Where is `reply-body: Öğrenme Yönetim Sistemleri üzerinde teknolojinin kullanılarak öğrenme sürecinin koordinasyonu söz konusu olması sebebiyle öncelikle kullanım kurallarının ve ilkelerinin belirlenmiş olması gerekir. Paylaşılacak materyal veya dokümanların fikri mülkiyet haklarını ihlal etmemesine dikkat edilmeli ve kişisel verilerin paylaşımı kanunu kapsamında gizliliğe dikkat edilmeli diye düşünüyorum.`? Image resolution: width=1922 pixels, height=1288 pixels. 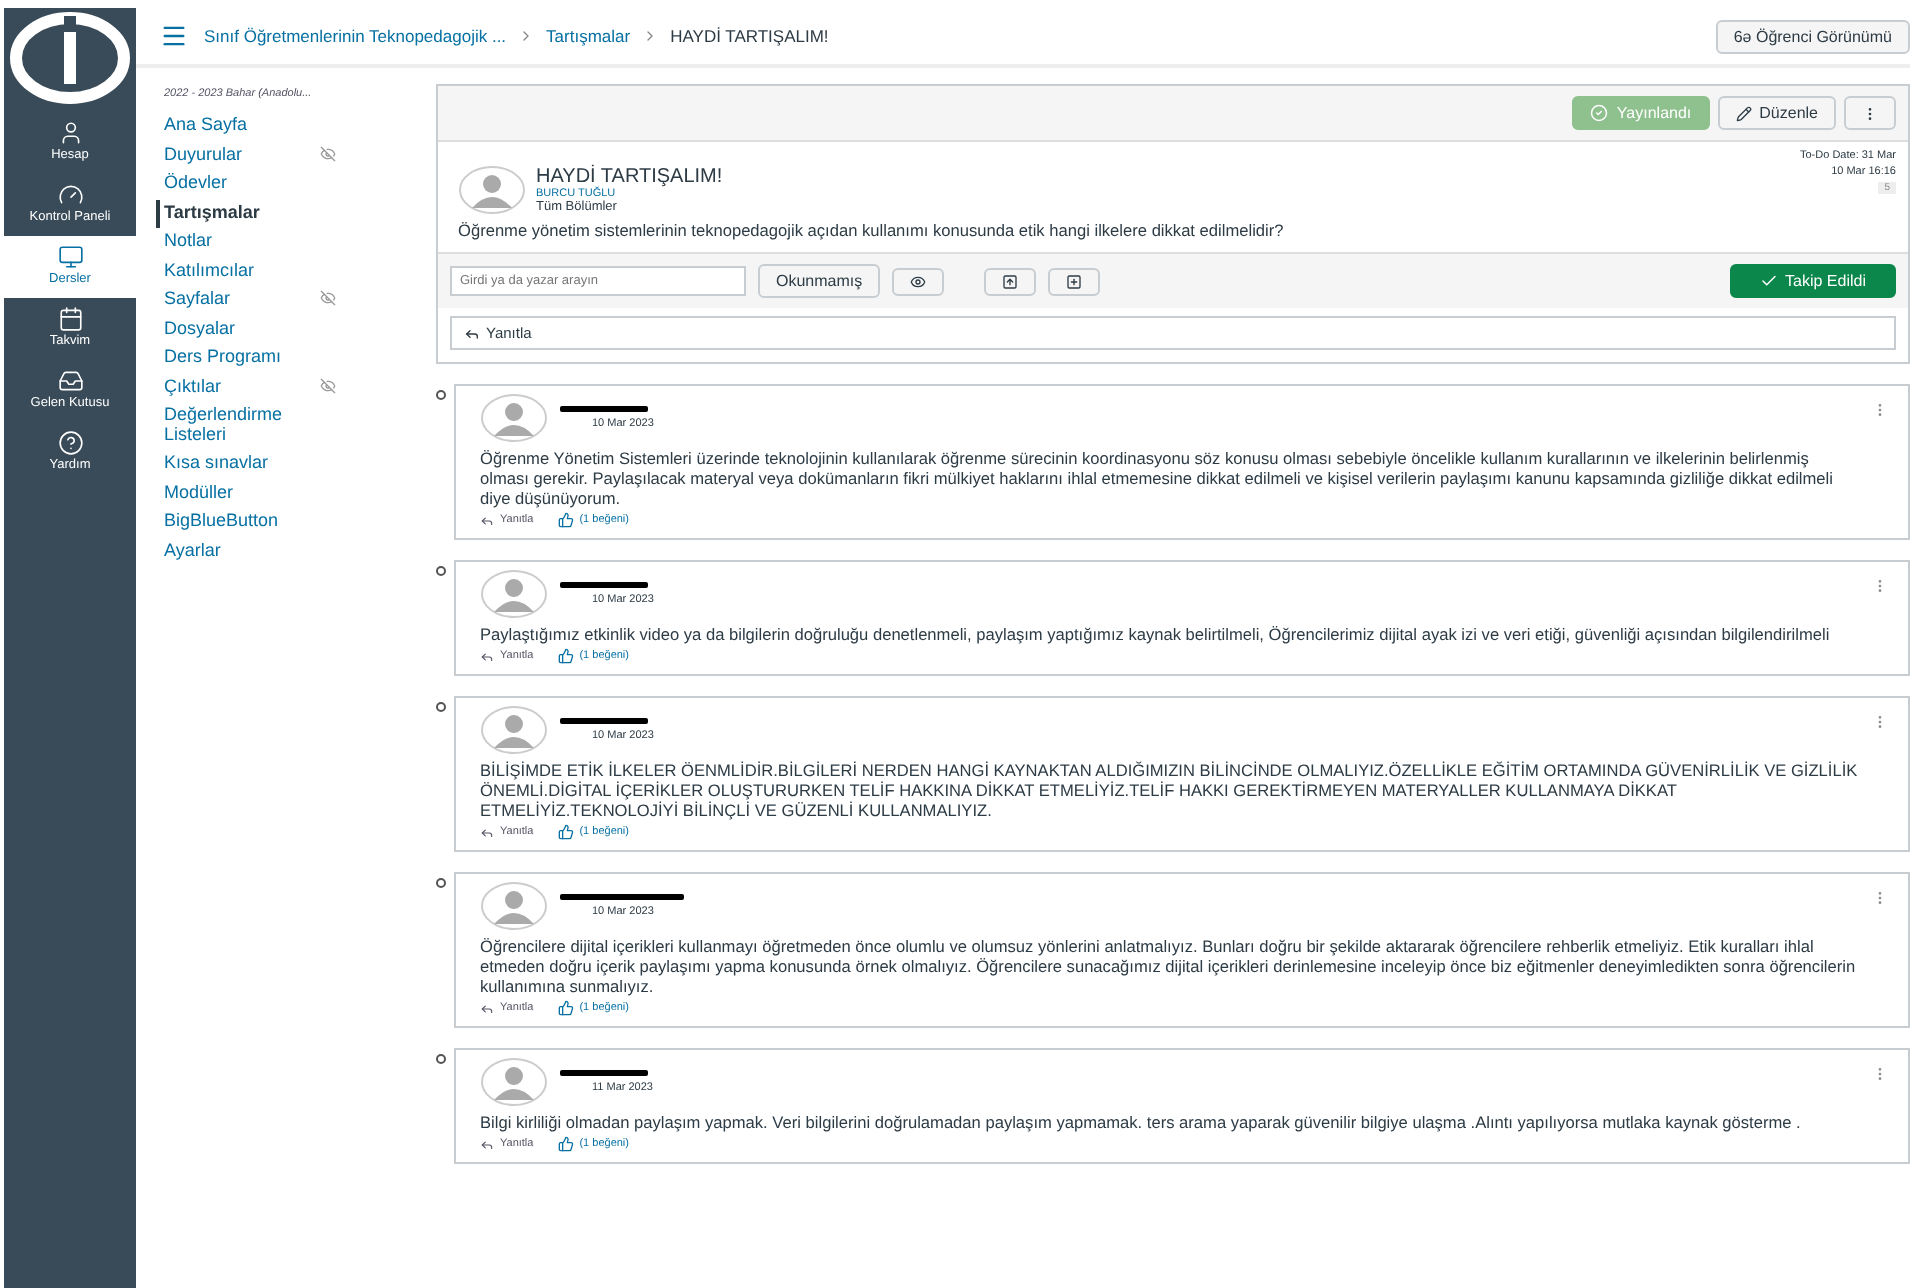
reply-body: Öğrenme Yönetim Sistemleri üzerinde teknolojinin kullanılarak öğrenme sürecinin koordinasyonu söz konusu olması sebebiyle öncelikle kullanım kurallarının ve ilkelerinin belirlenmiş olması gerekir. Paylaşılacak materyal veya dokümanların fikri mülkiyet haklarını ihlal etmemesine dikkat edilmeli ve kişisel verilerin paylaşımı kanunu kapsamında gizliliğe dikkat edilmeli diye düşünüyorum. is located at coordinates (1157, 478).